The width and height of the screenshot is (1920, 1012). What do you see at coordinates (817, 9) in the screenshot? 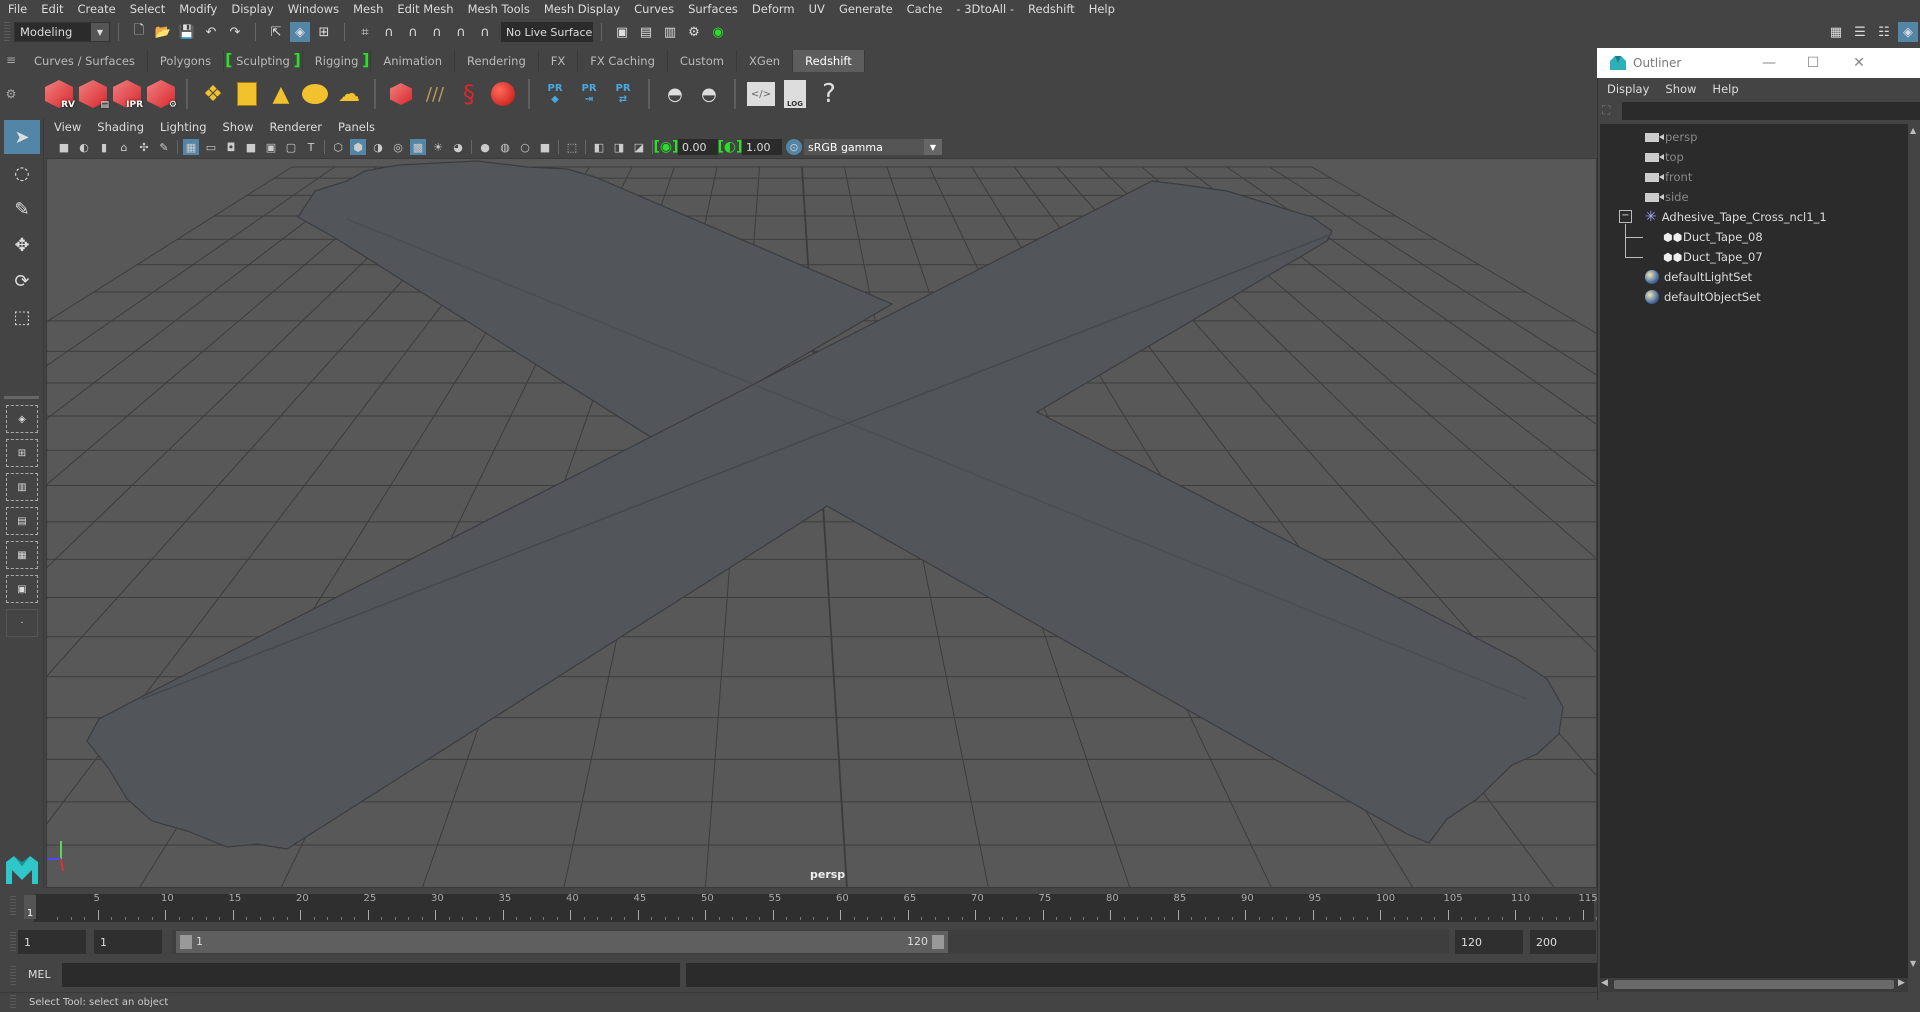
I see `menu-uv: UV` at bounding box center [817, 9].